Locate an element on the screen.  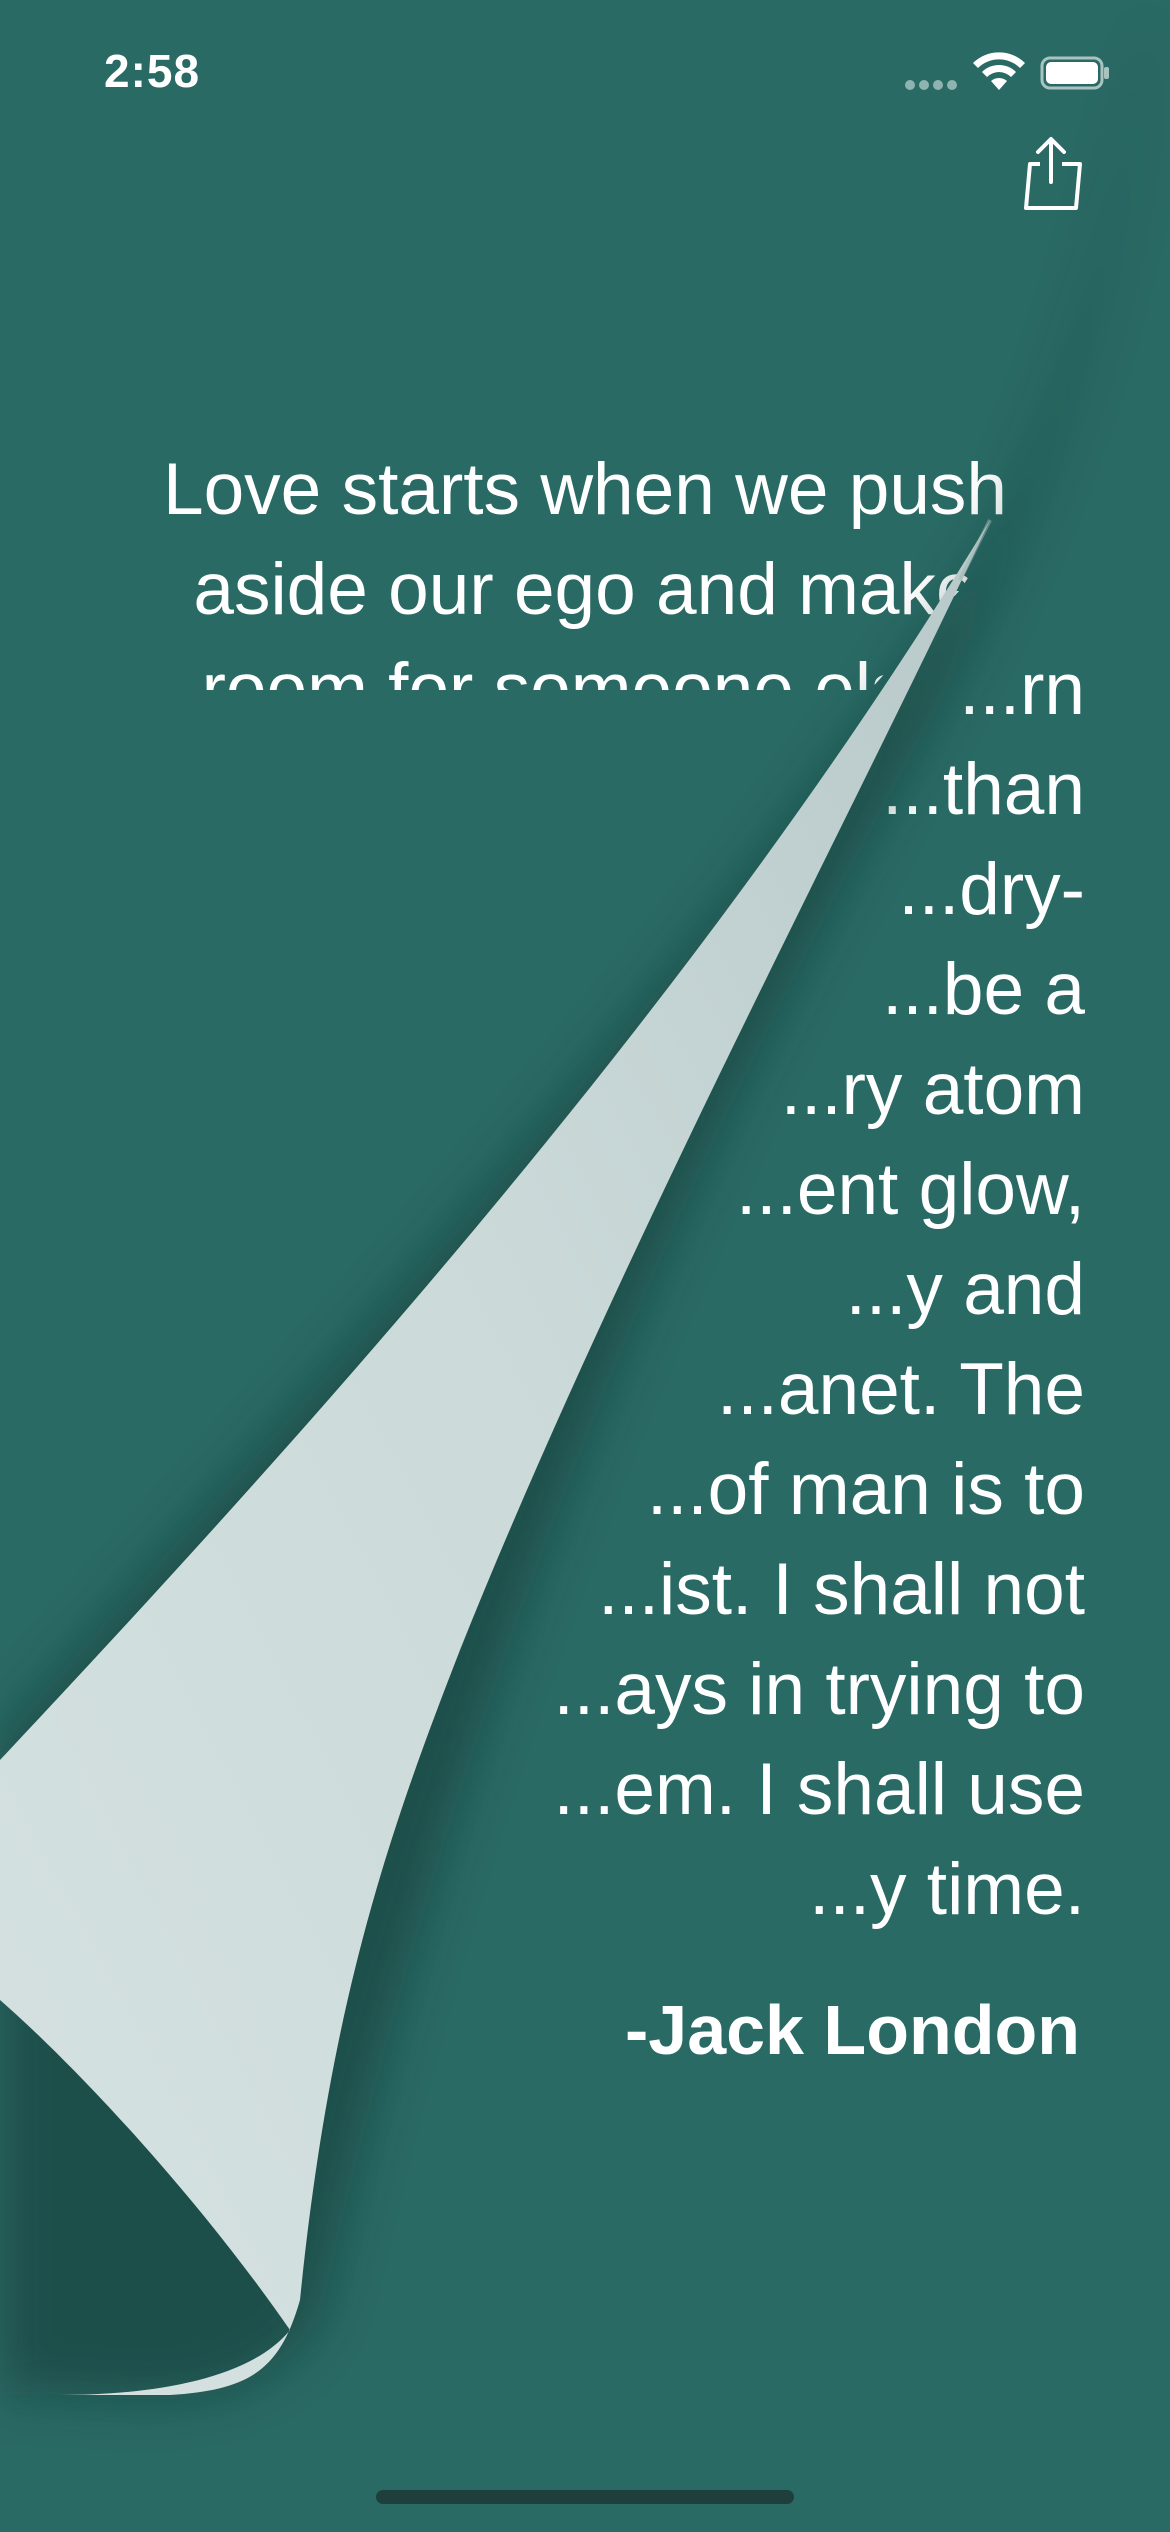
next-quote-line: ...dry- is located at coordinates (991, 889).